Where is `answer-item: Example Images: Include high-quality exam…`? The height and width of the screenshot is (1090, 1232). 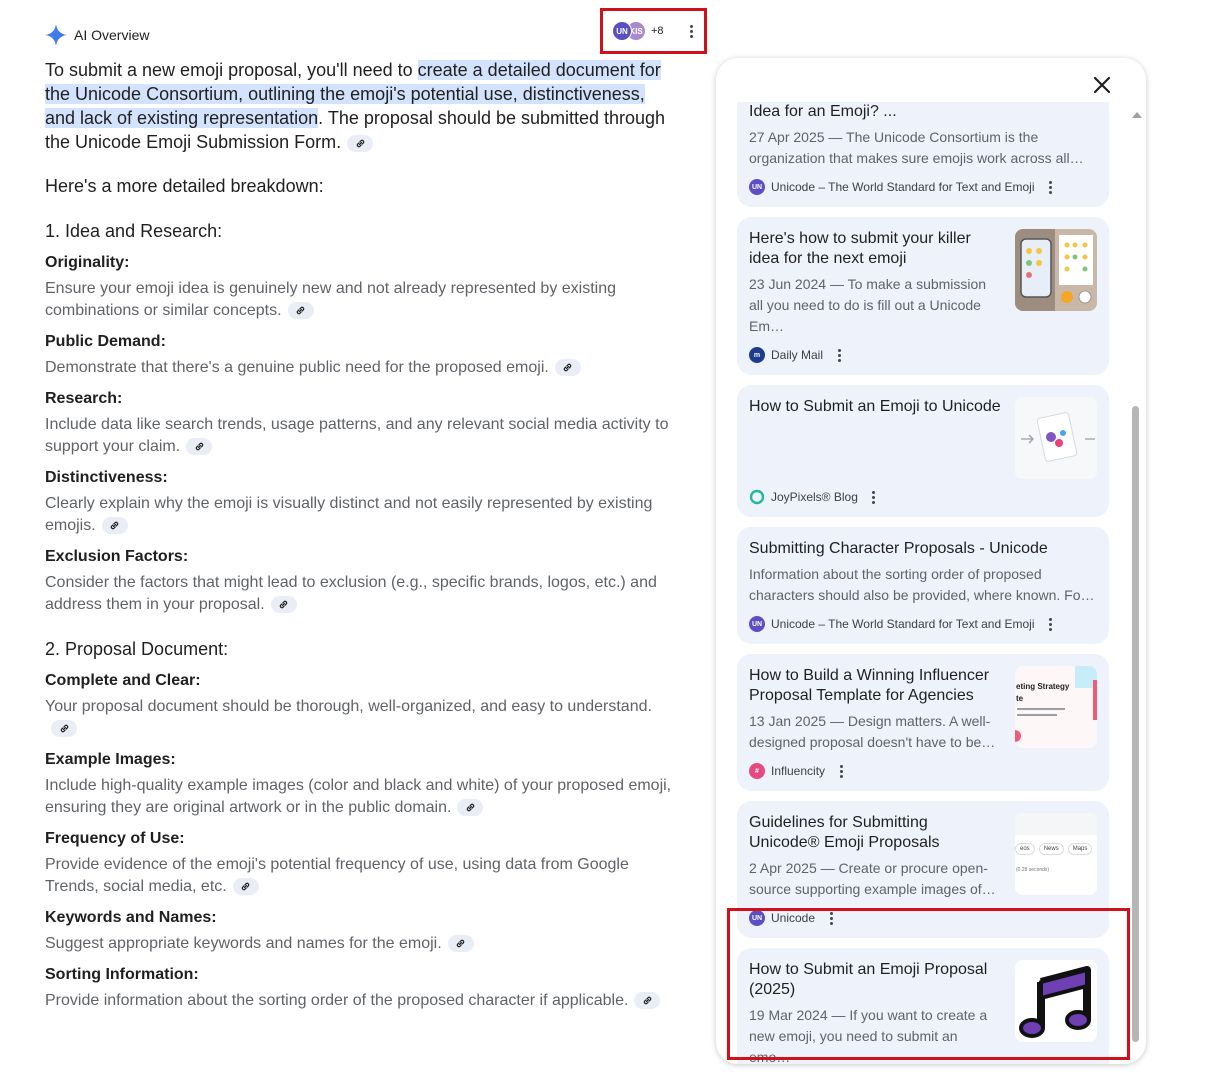
answer-item: Example Images: Include high-quality exam… is located at coordinates (360, 784).